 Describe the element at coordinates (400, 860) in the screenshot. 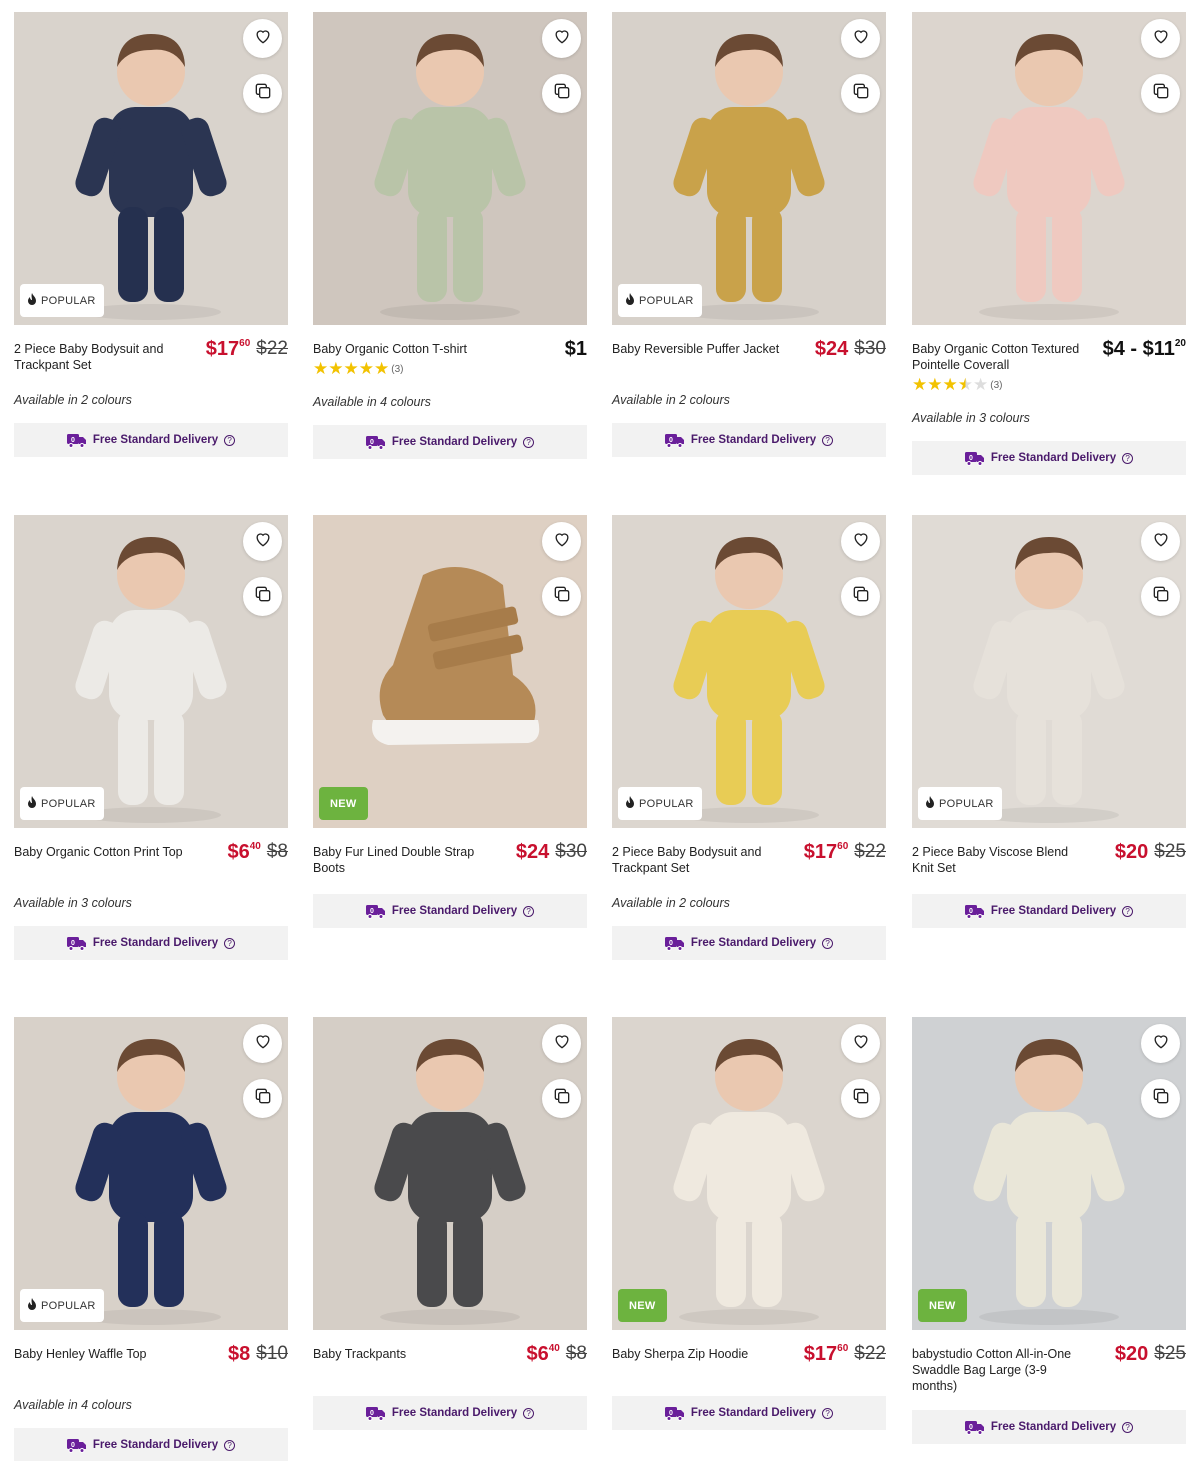

I see `product-name: Baby Fur Lined Double Strap Boots` at that location.